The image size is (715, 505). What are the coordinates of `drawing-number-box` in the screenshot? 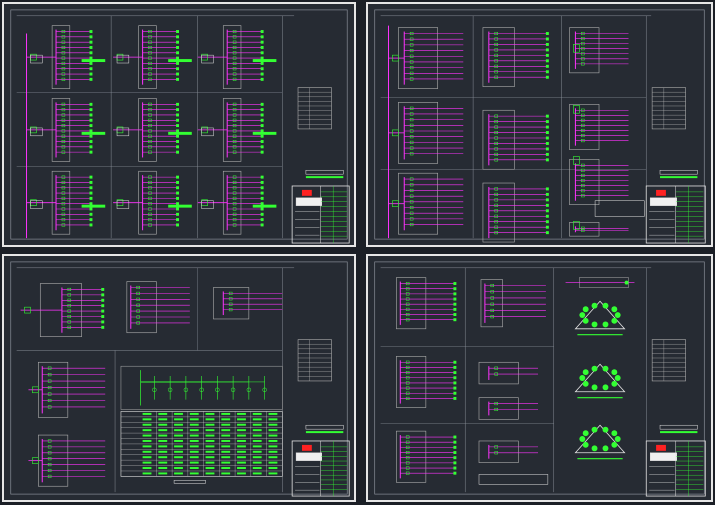 It's located at (678, 427).